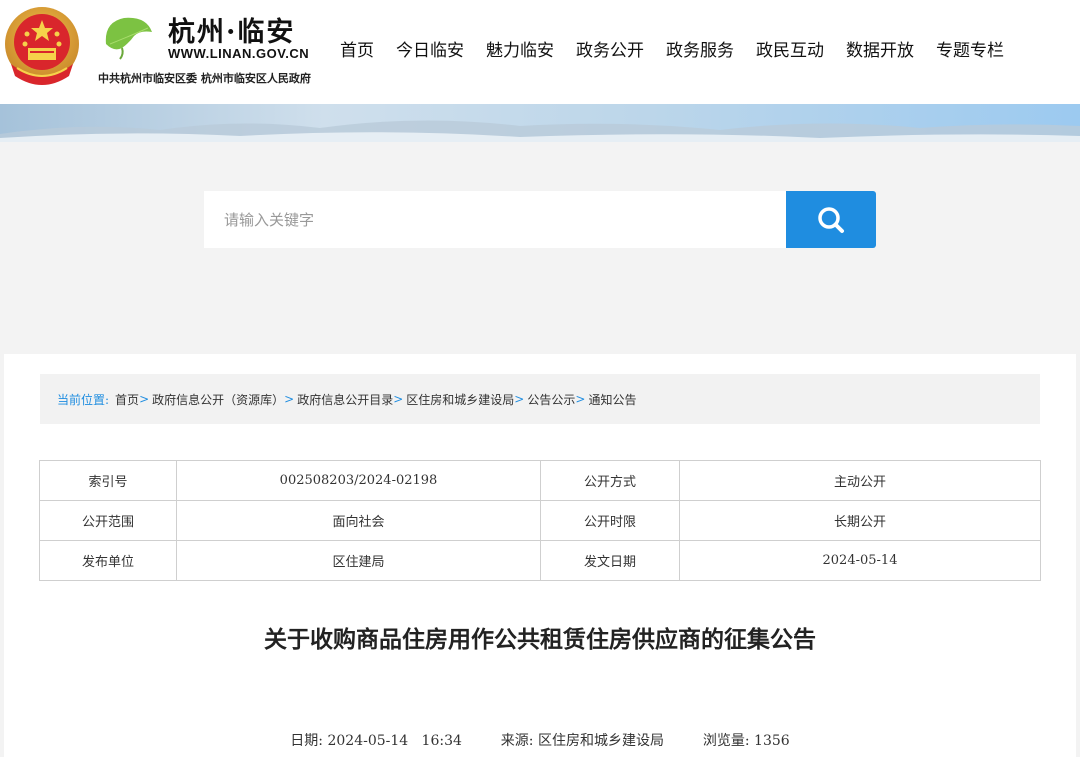  I want to click on meta-value-publisher: 区住建局, so click(358, 560).